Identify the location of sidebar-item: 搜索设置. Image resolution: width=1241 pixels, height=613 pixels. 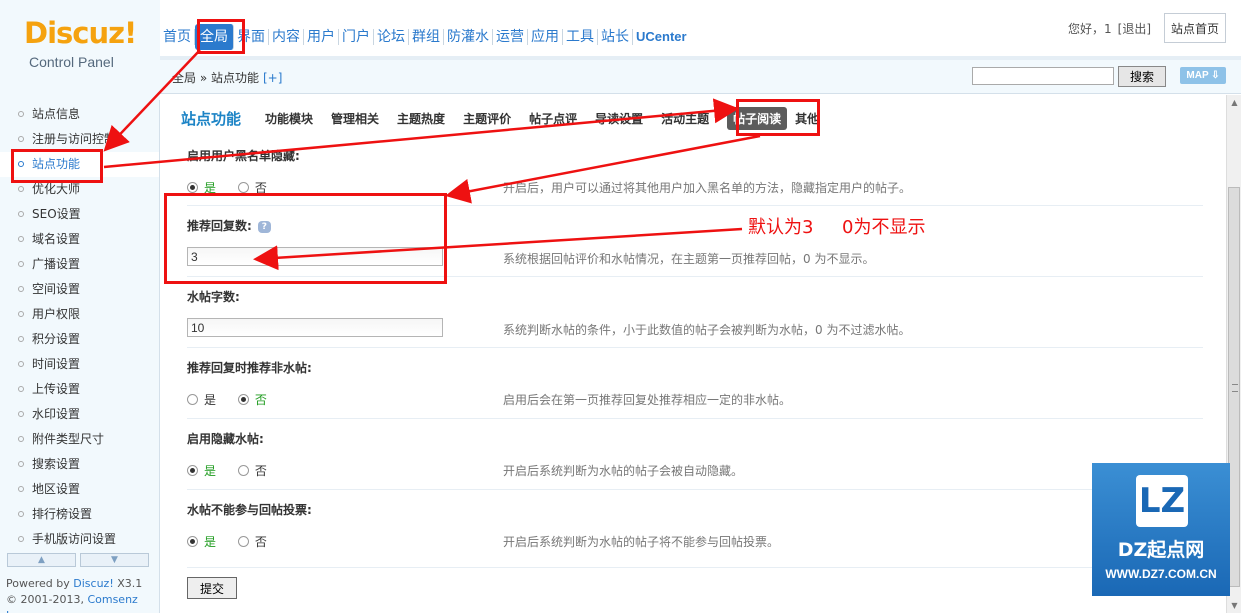
(79, 464).